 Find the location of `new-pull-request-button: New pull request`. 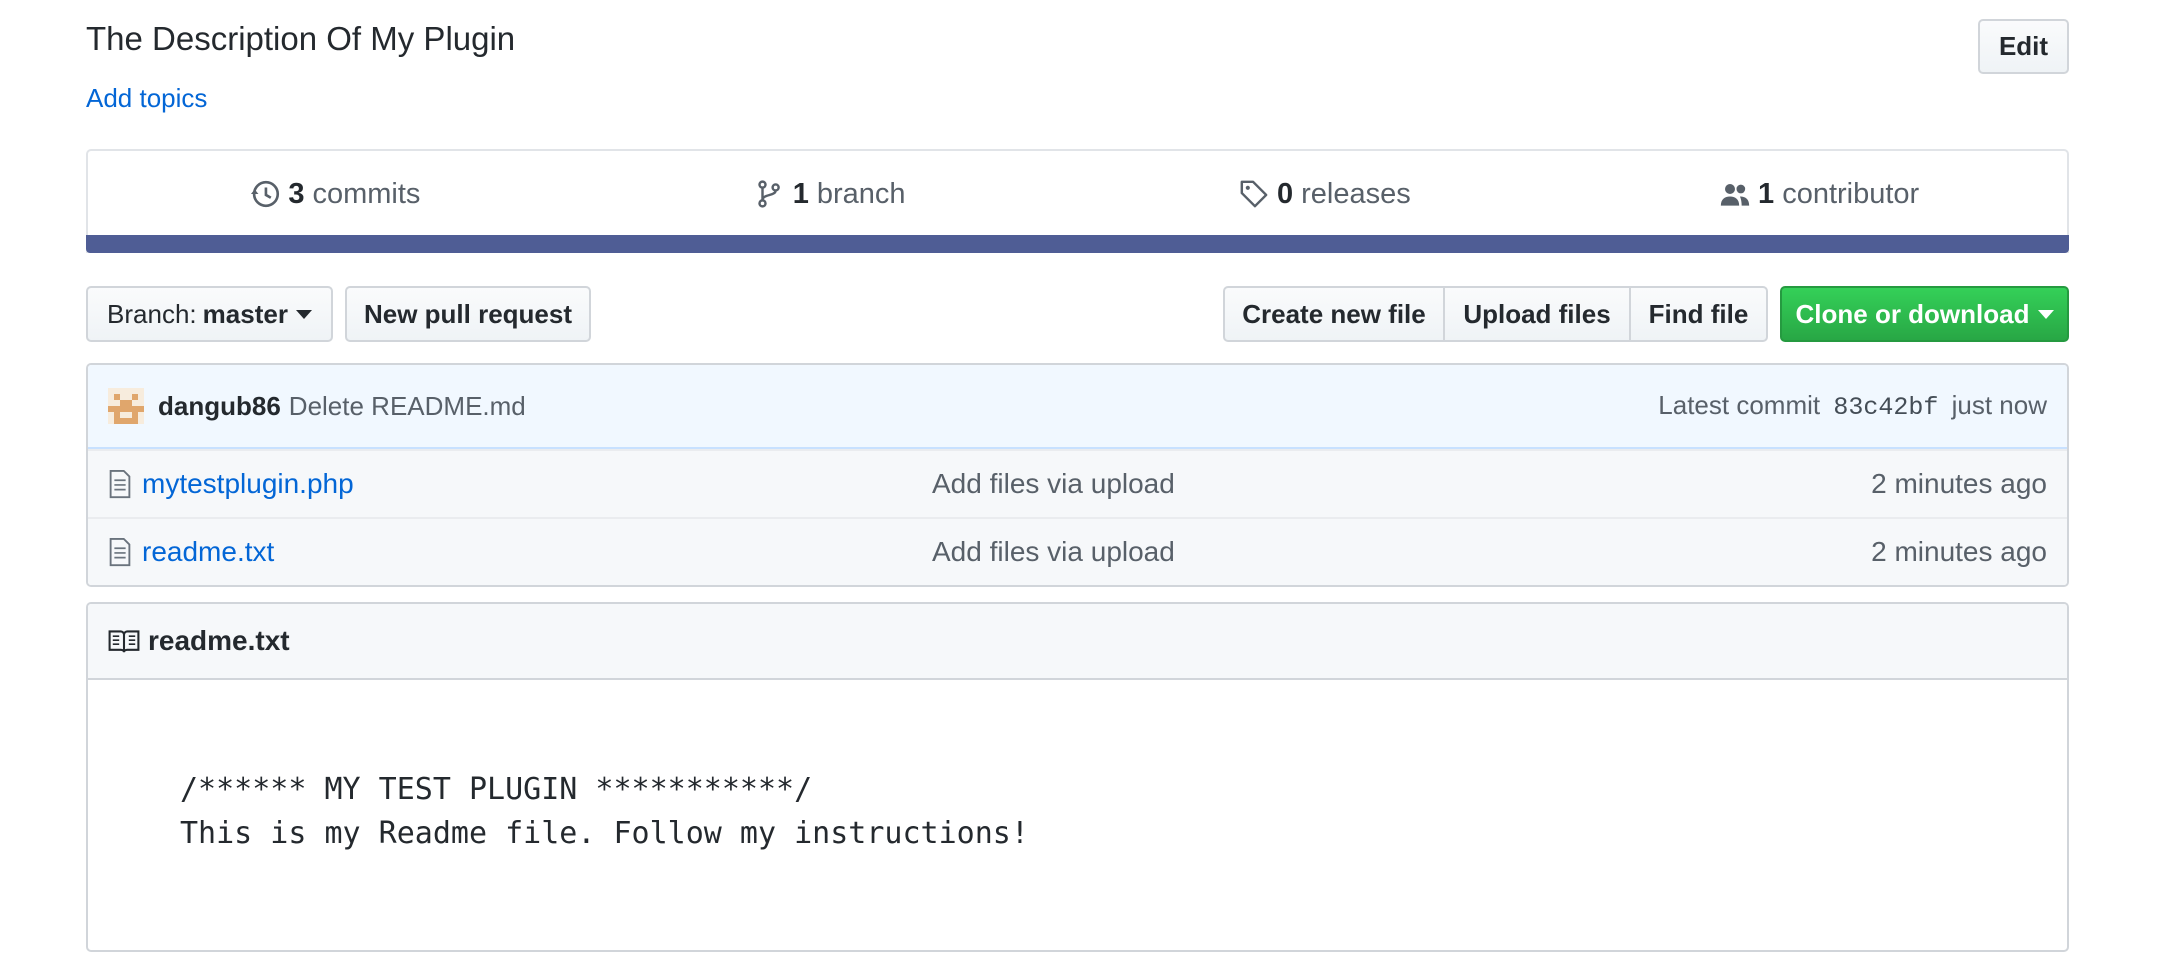

new-pull-request-button: New pull request is located at coordinates (468, 314).